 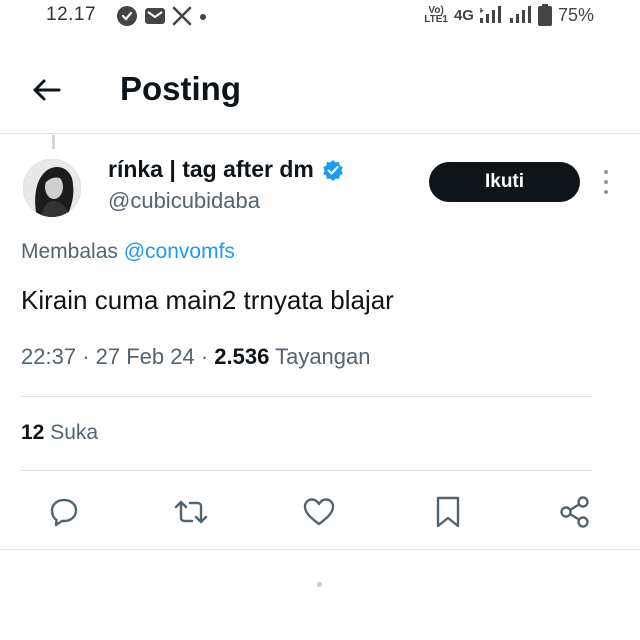 I want to click on retweet-button, so click(x=191, y=512).